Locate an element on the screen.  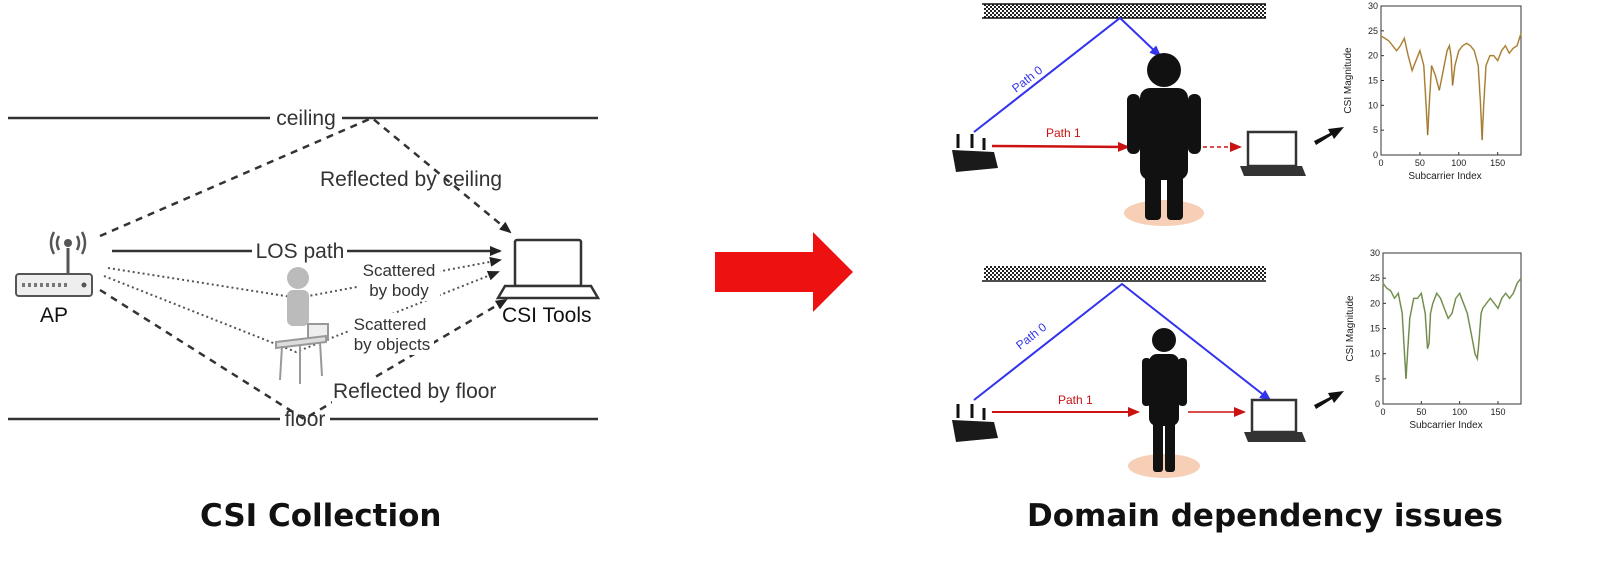
scattered-body-line2: by body is located at coordinates (399, 290).